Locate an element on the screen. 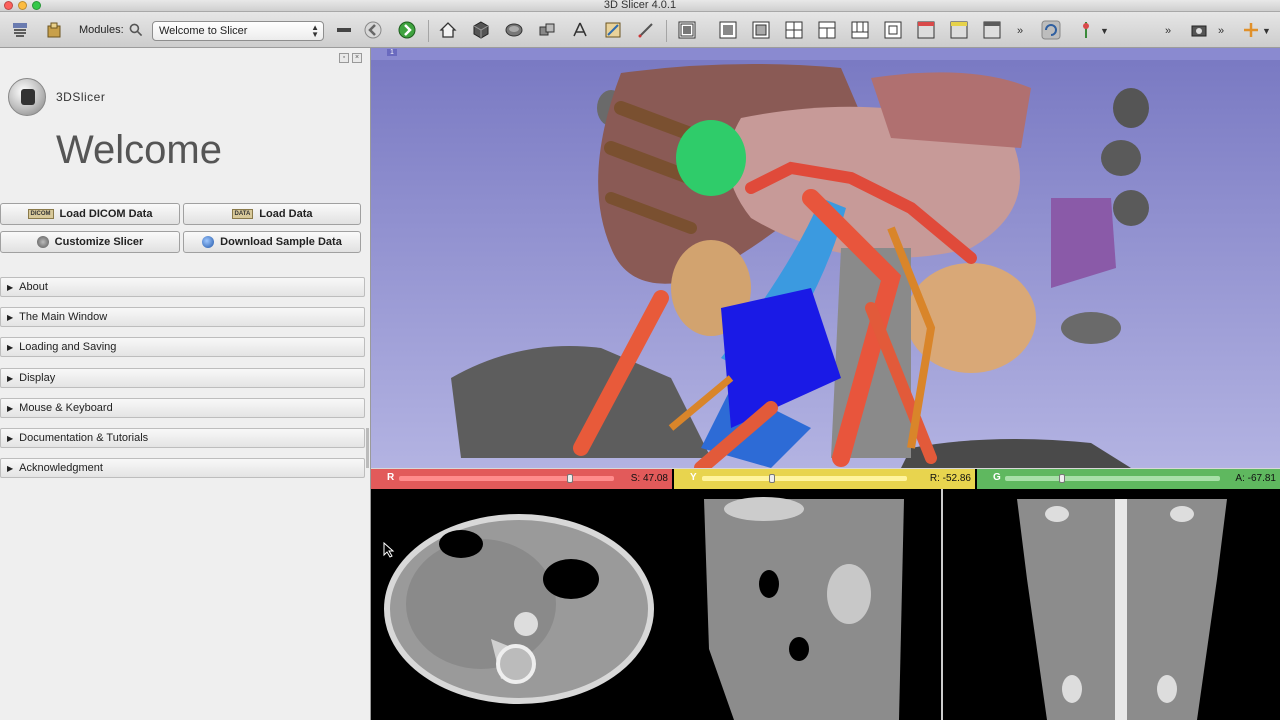 This screenshot has width=1280, height=720. panel-splitter-handle is located at coordinates (367, 448).